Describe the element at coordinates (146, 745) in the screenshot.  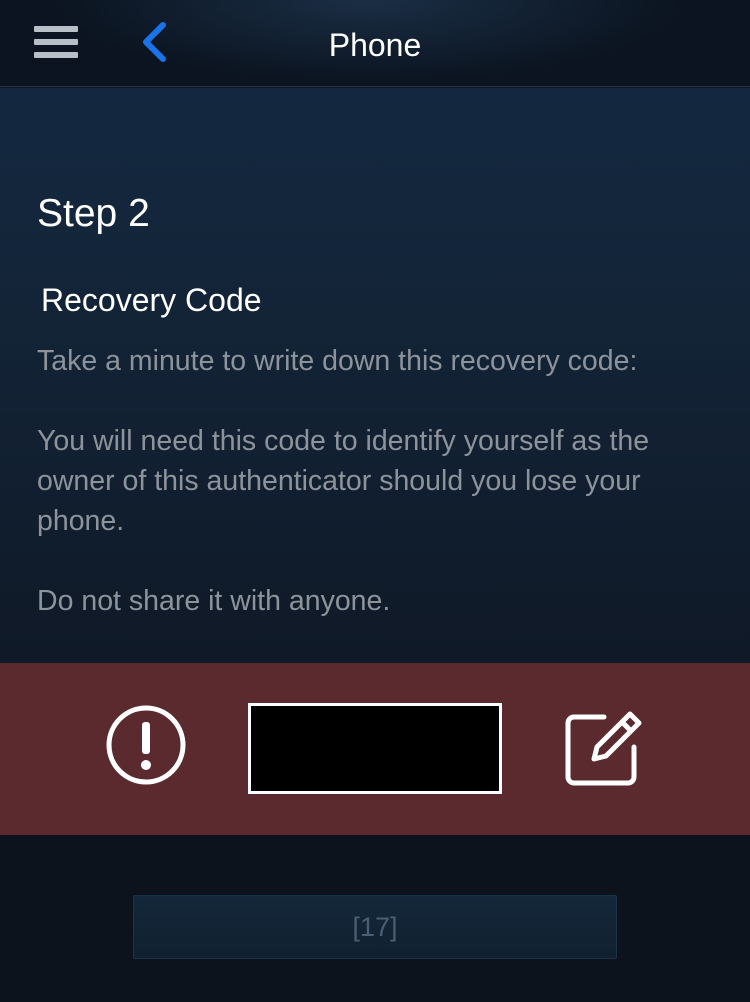
I see `exclamation-circle-icon` at that location.